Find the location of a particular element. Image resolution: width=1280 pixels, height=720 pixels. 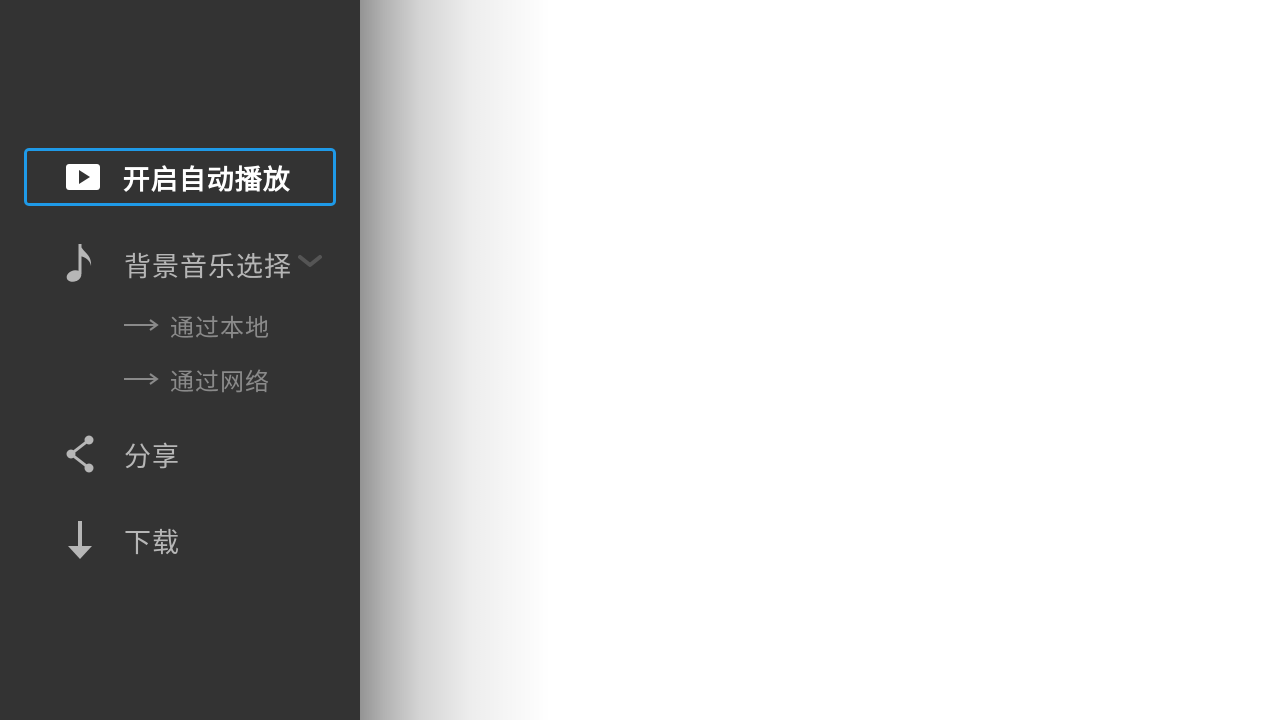

autoplay-menu-item: 开启自动播放 is located at coordinates (180, 177).